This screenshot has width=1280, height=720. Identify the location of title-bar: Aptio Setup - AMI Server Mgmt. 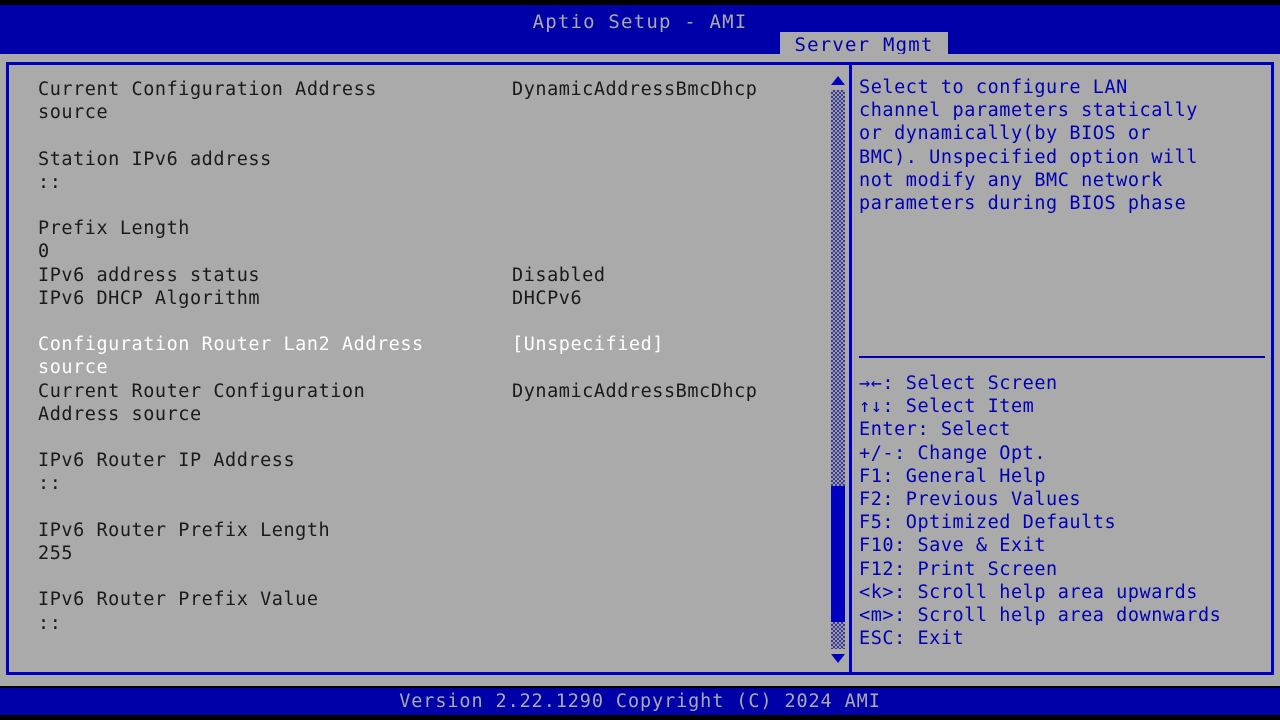
(640, 32).